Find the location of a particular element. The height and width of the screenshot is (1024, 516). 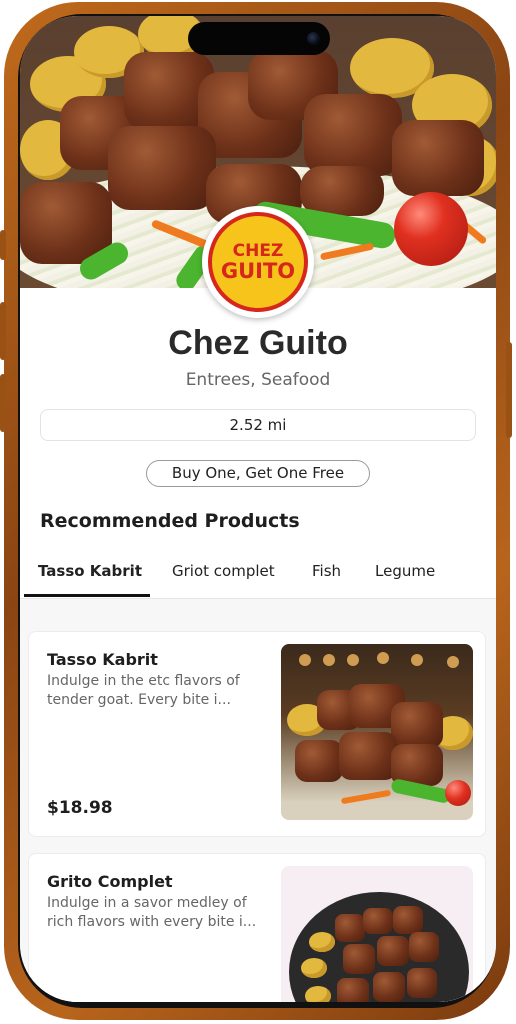

tab-legume: Legume is located at coordinates (405, 571).